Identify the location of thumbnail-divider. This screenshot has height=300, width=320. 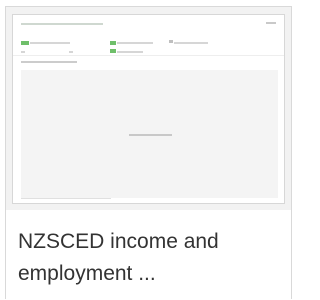
(148, 55).